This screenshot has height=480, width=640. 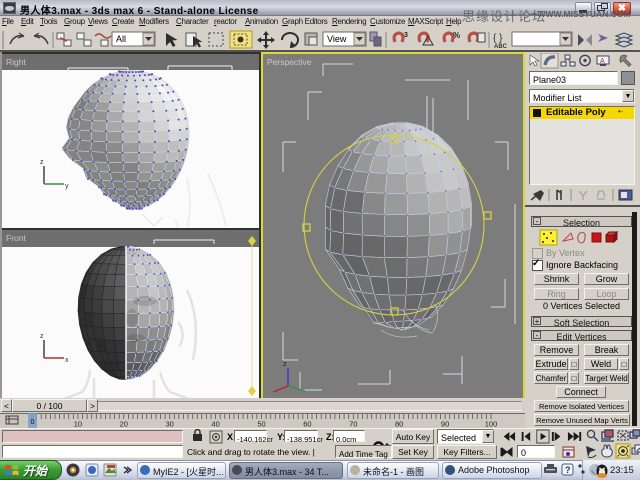 I want to click on svg-text: x, so click(x=67, y=360).